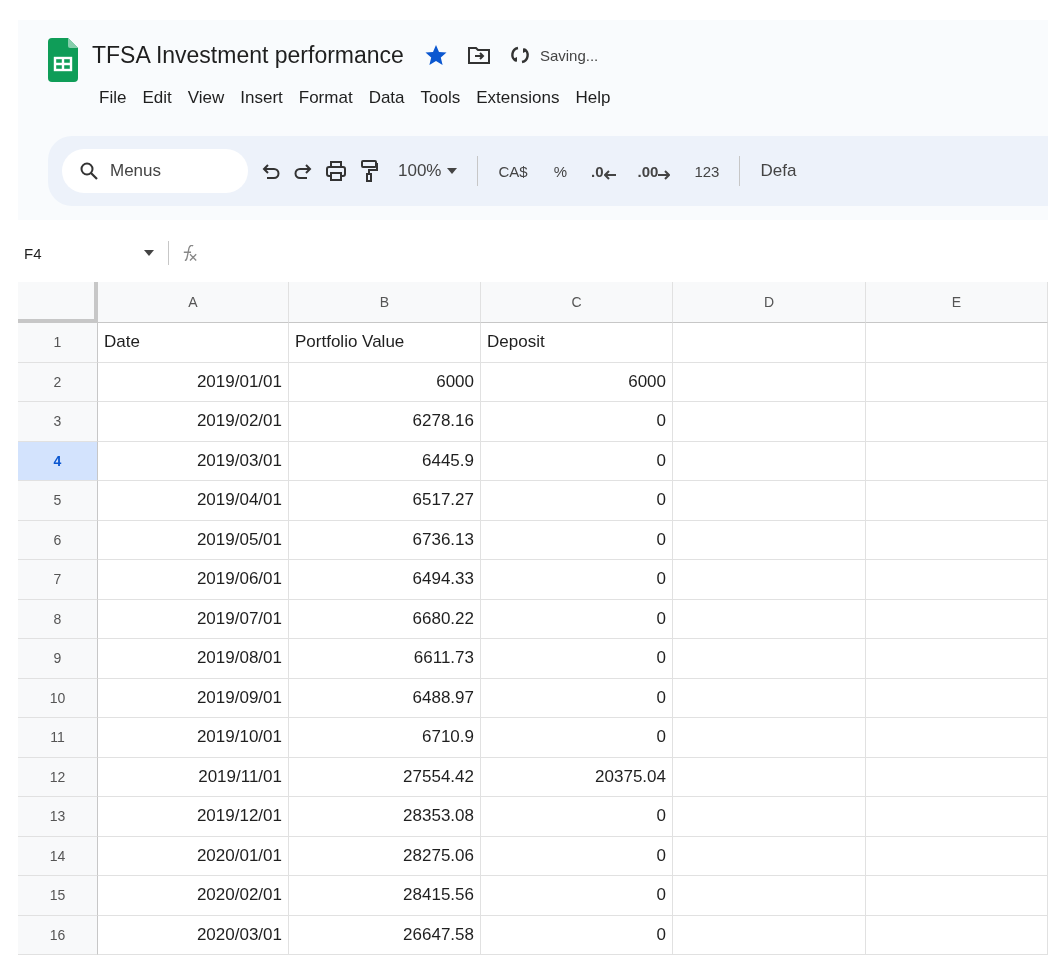 This screenshot has width=1048, height=958. What do you see at coordinates (193, 343) in the screenshot?
I see `table-cell: Date` at bounding box center [193, 343].